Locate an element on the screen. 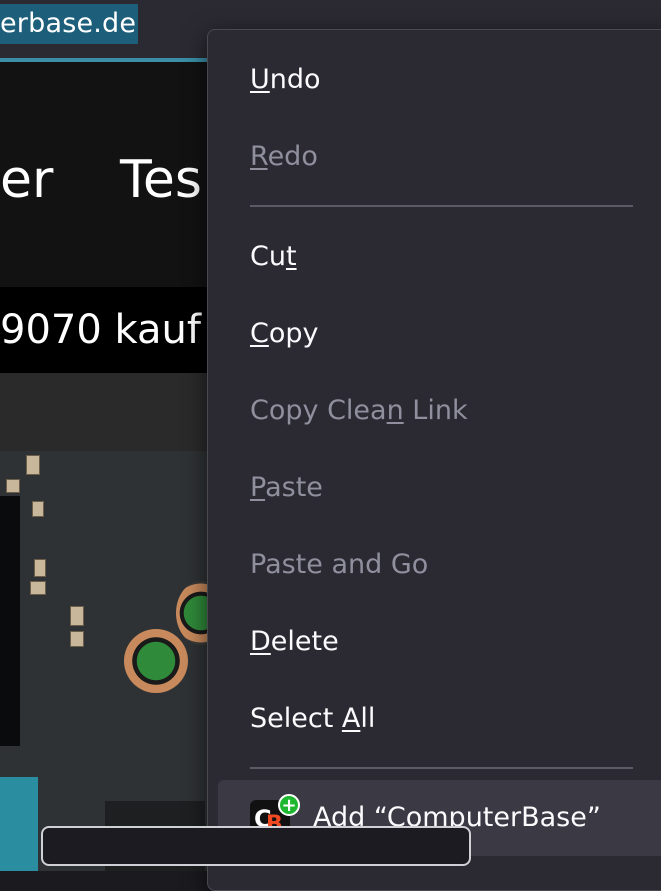 The height and width of the screenshot is (891, 661). photo-chip is located at coordinates (10, 621).